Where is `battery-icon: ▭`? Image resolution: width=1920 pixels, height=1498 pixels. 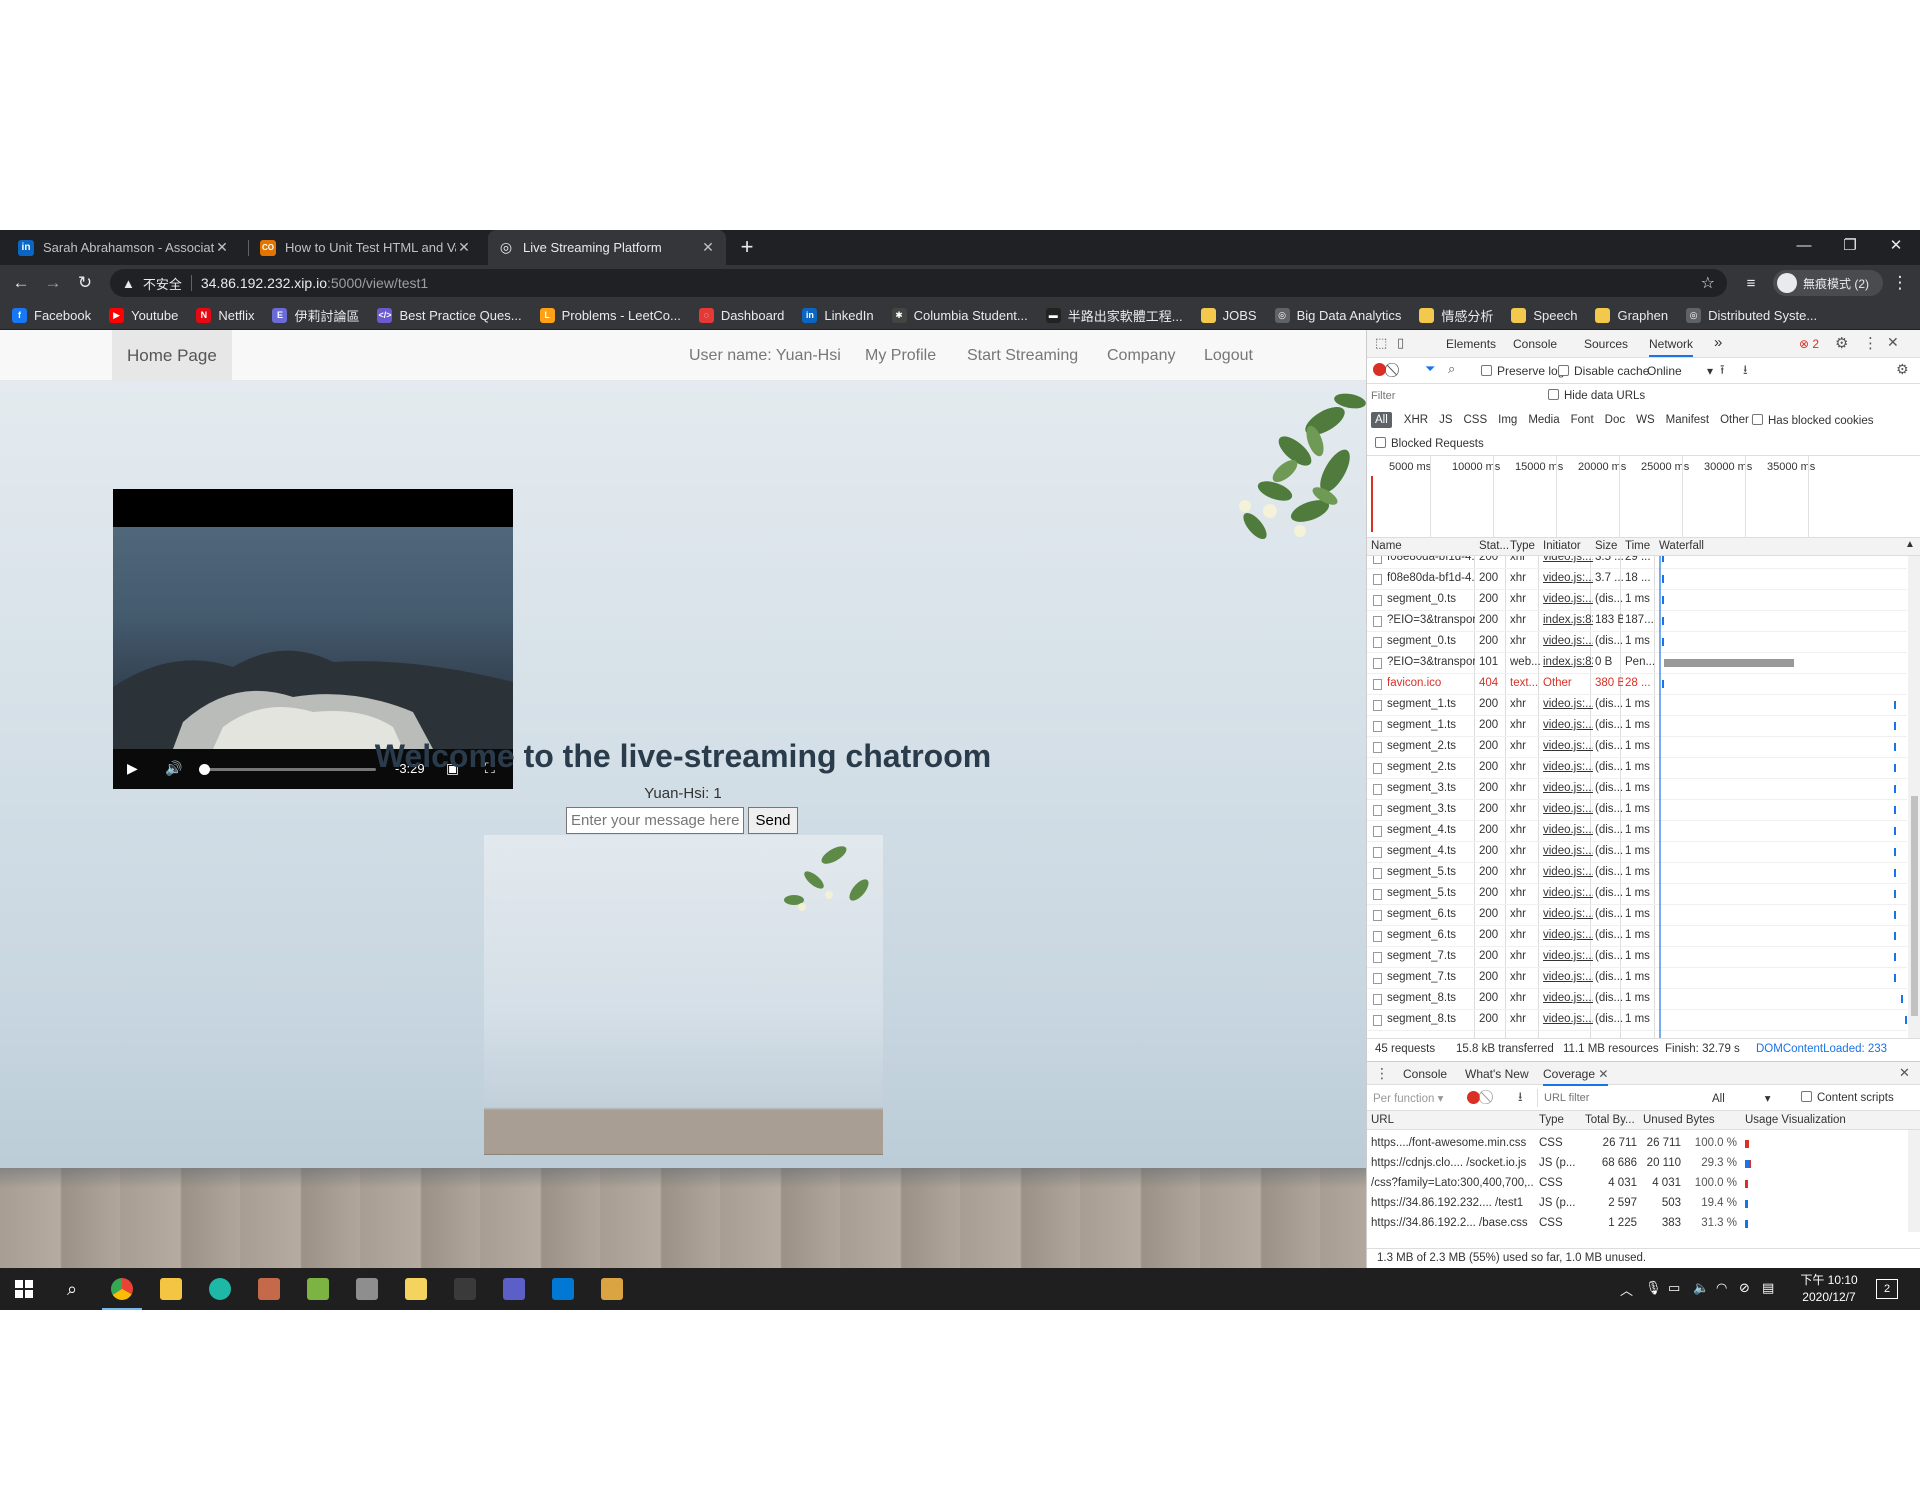 battery-icon: ▭ is located at coordinates (1674, 1288).